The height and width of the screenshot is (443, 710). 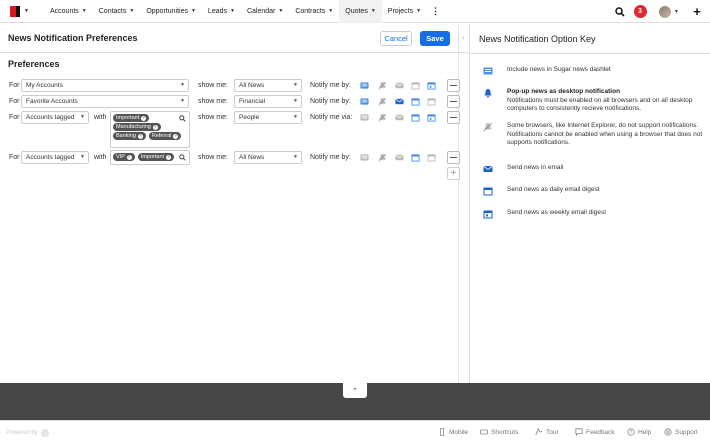 I want to click on footer-feedback-link: Feedback, so click(x=595, y=432).